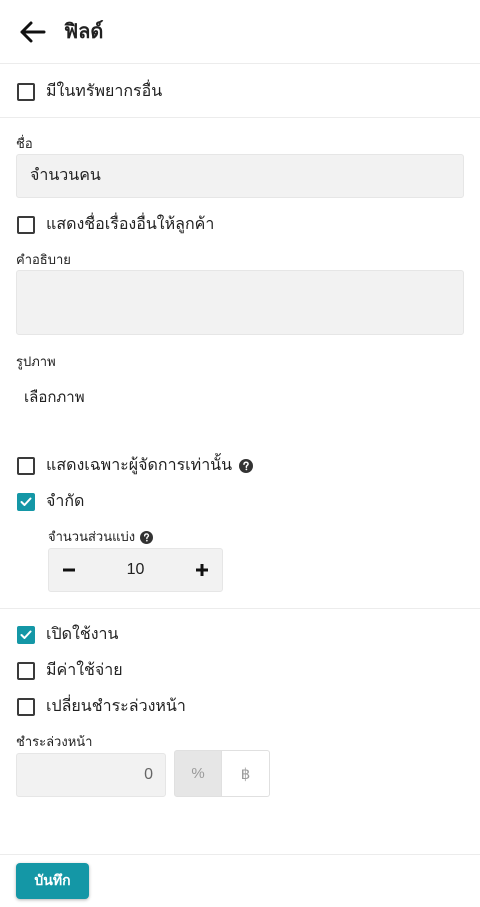 This screenshot has width=480, height=907. Describe the element at coordinates (26, 671) in the screenshot. I see `has-cost-checkbox` at that location.